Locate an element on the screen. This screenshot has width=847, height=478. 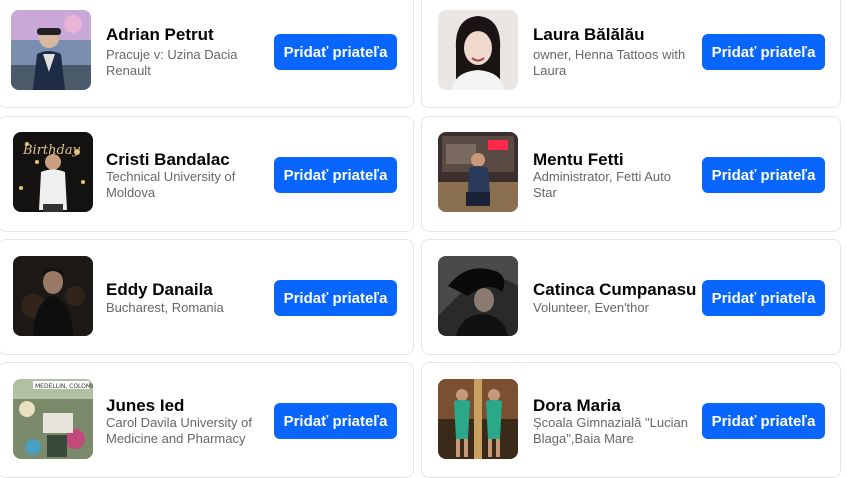
person-name: Mentu Fetti is located at coordinates (578, 160).